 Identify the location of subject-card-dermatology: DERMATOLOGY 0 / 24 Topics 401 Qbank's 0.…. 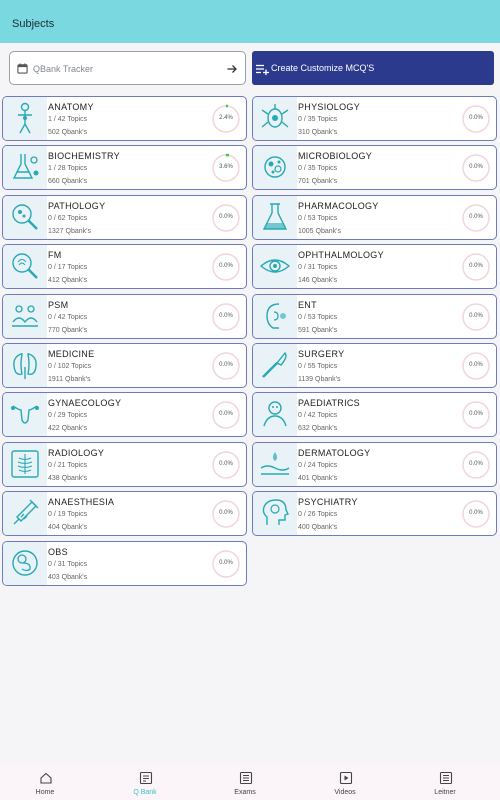
(374, 464).